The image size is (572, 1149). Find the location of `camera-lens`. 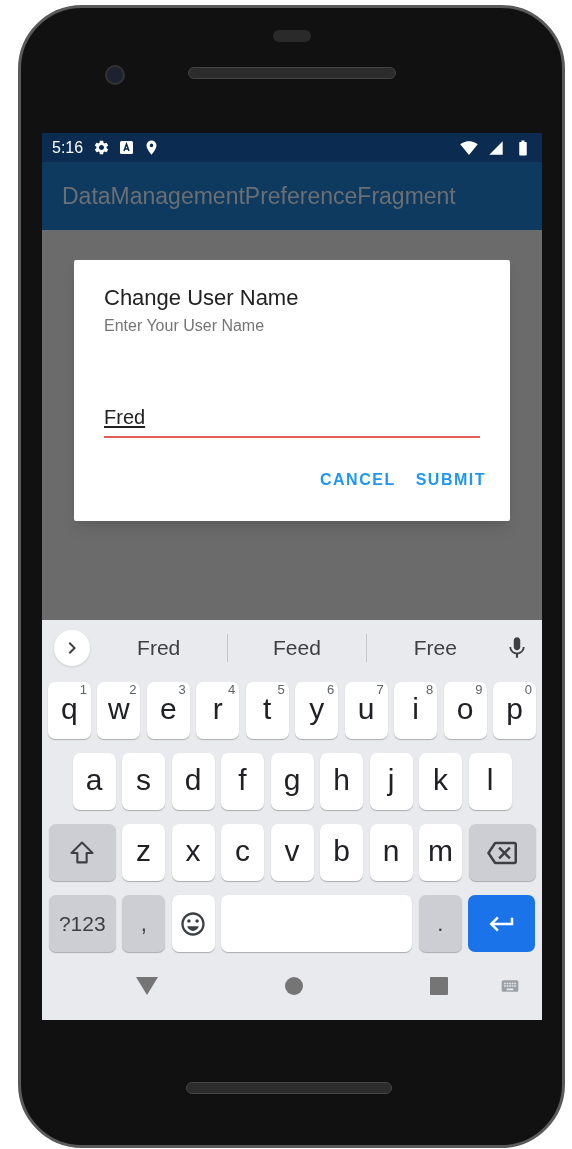

camera-lens is located at coordinates (115, 75).